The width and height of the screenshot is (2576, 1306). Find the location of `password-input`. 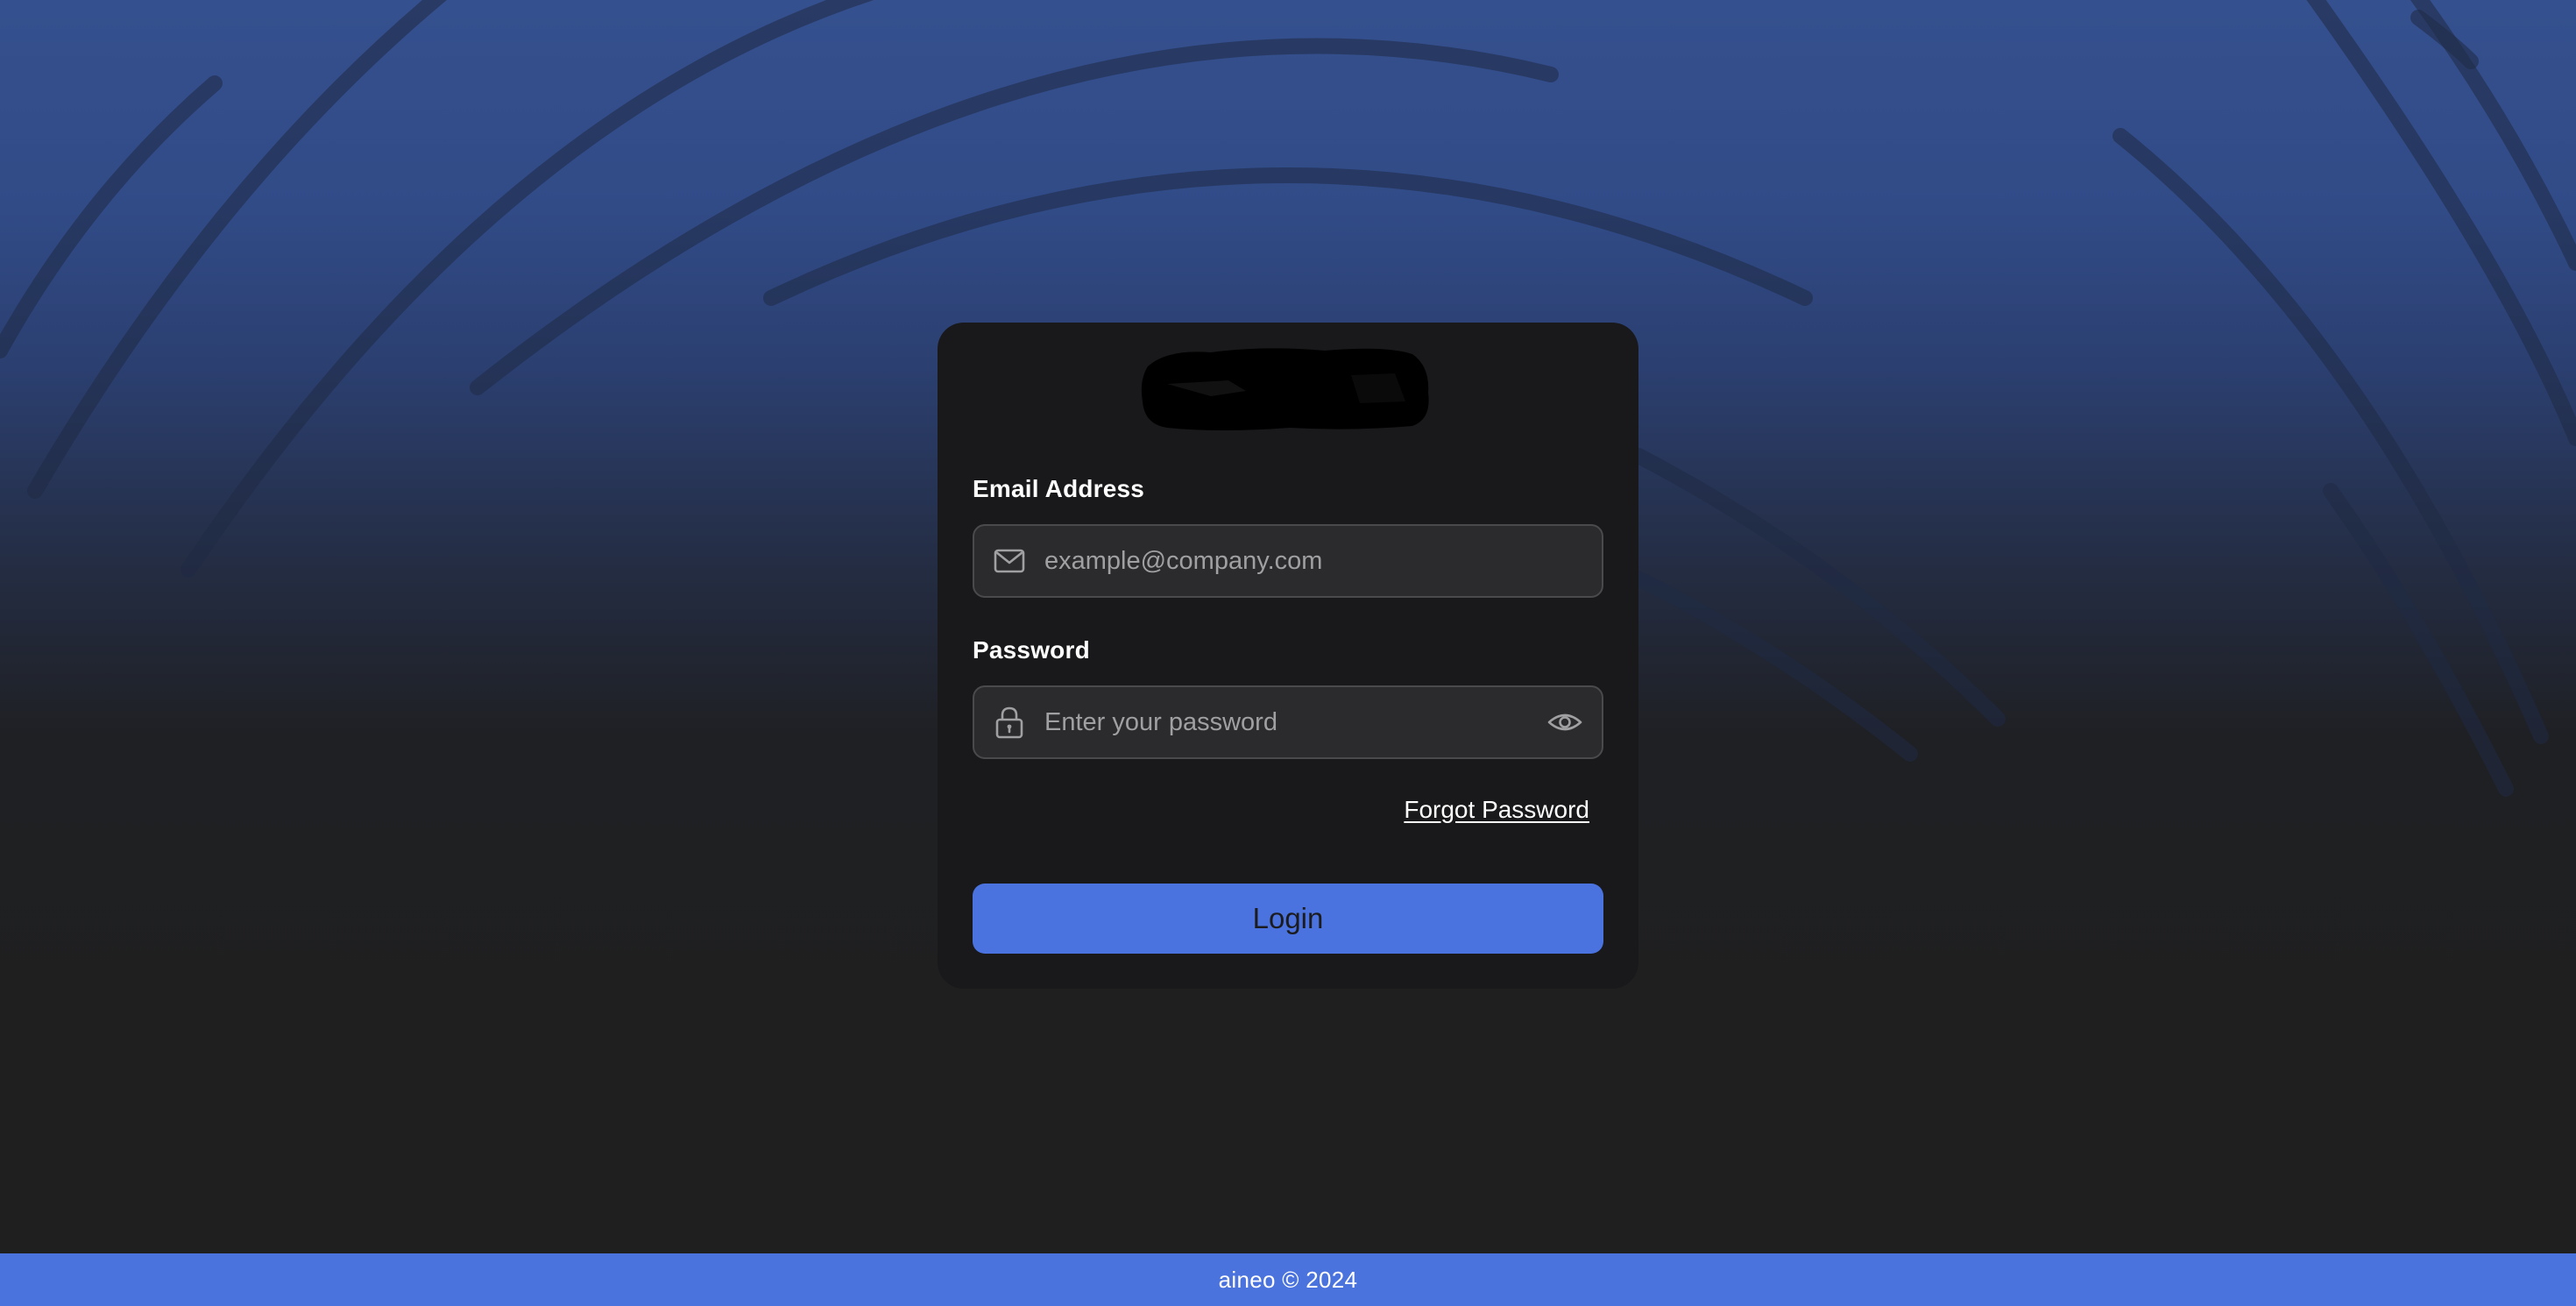

password-input is located at coordinates (1290, 722).